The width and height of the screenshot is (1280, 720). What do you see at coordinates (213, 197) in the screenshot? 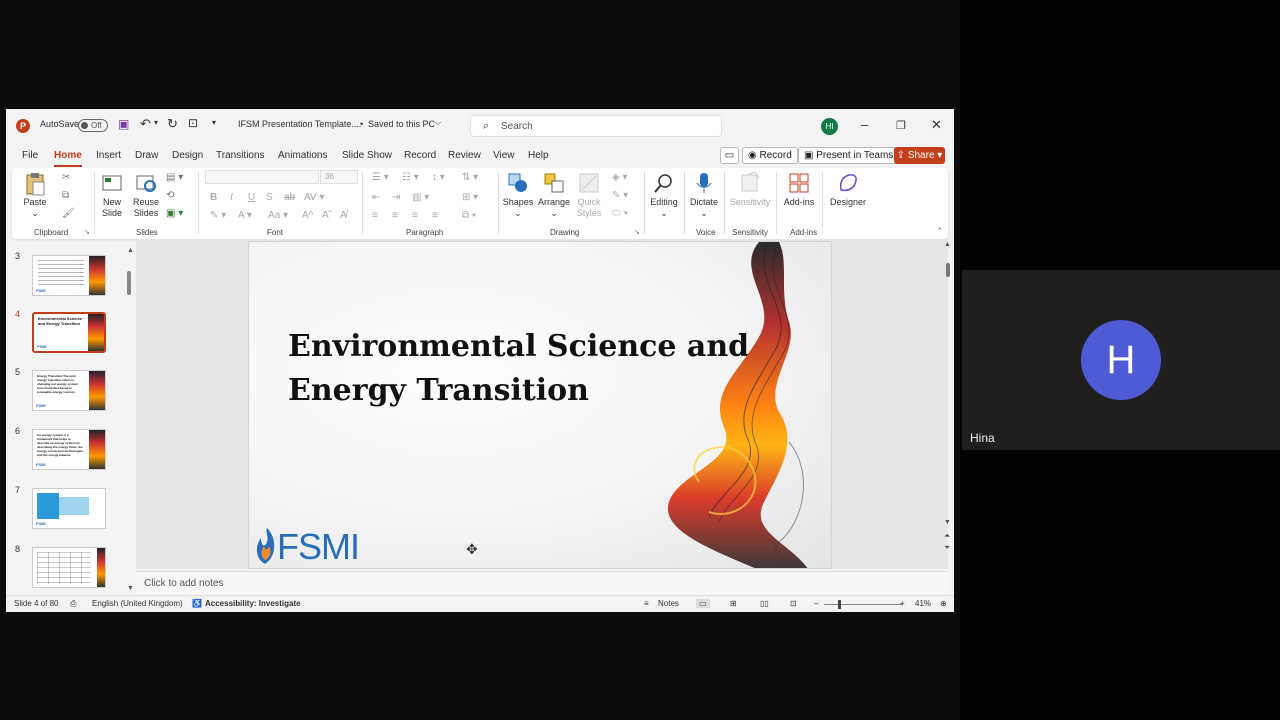
I see `bold-icon: B` at bounding box center [213, 197].